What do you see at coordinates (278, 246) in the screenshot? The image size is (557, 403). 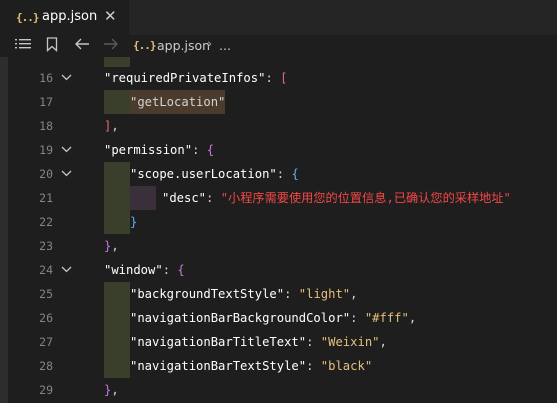 I see `code-line: 23 },` at bounding box center [278, 246].